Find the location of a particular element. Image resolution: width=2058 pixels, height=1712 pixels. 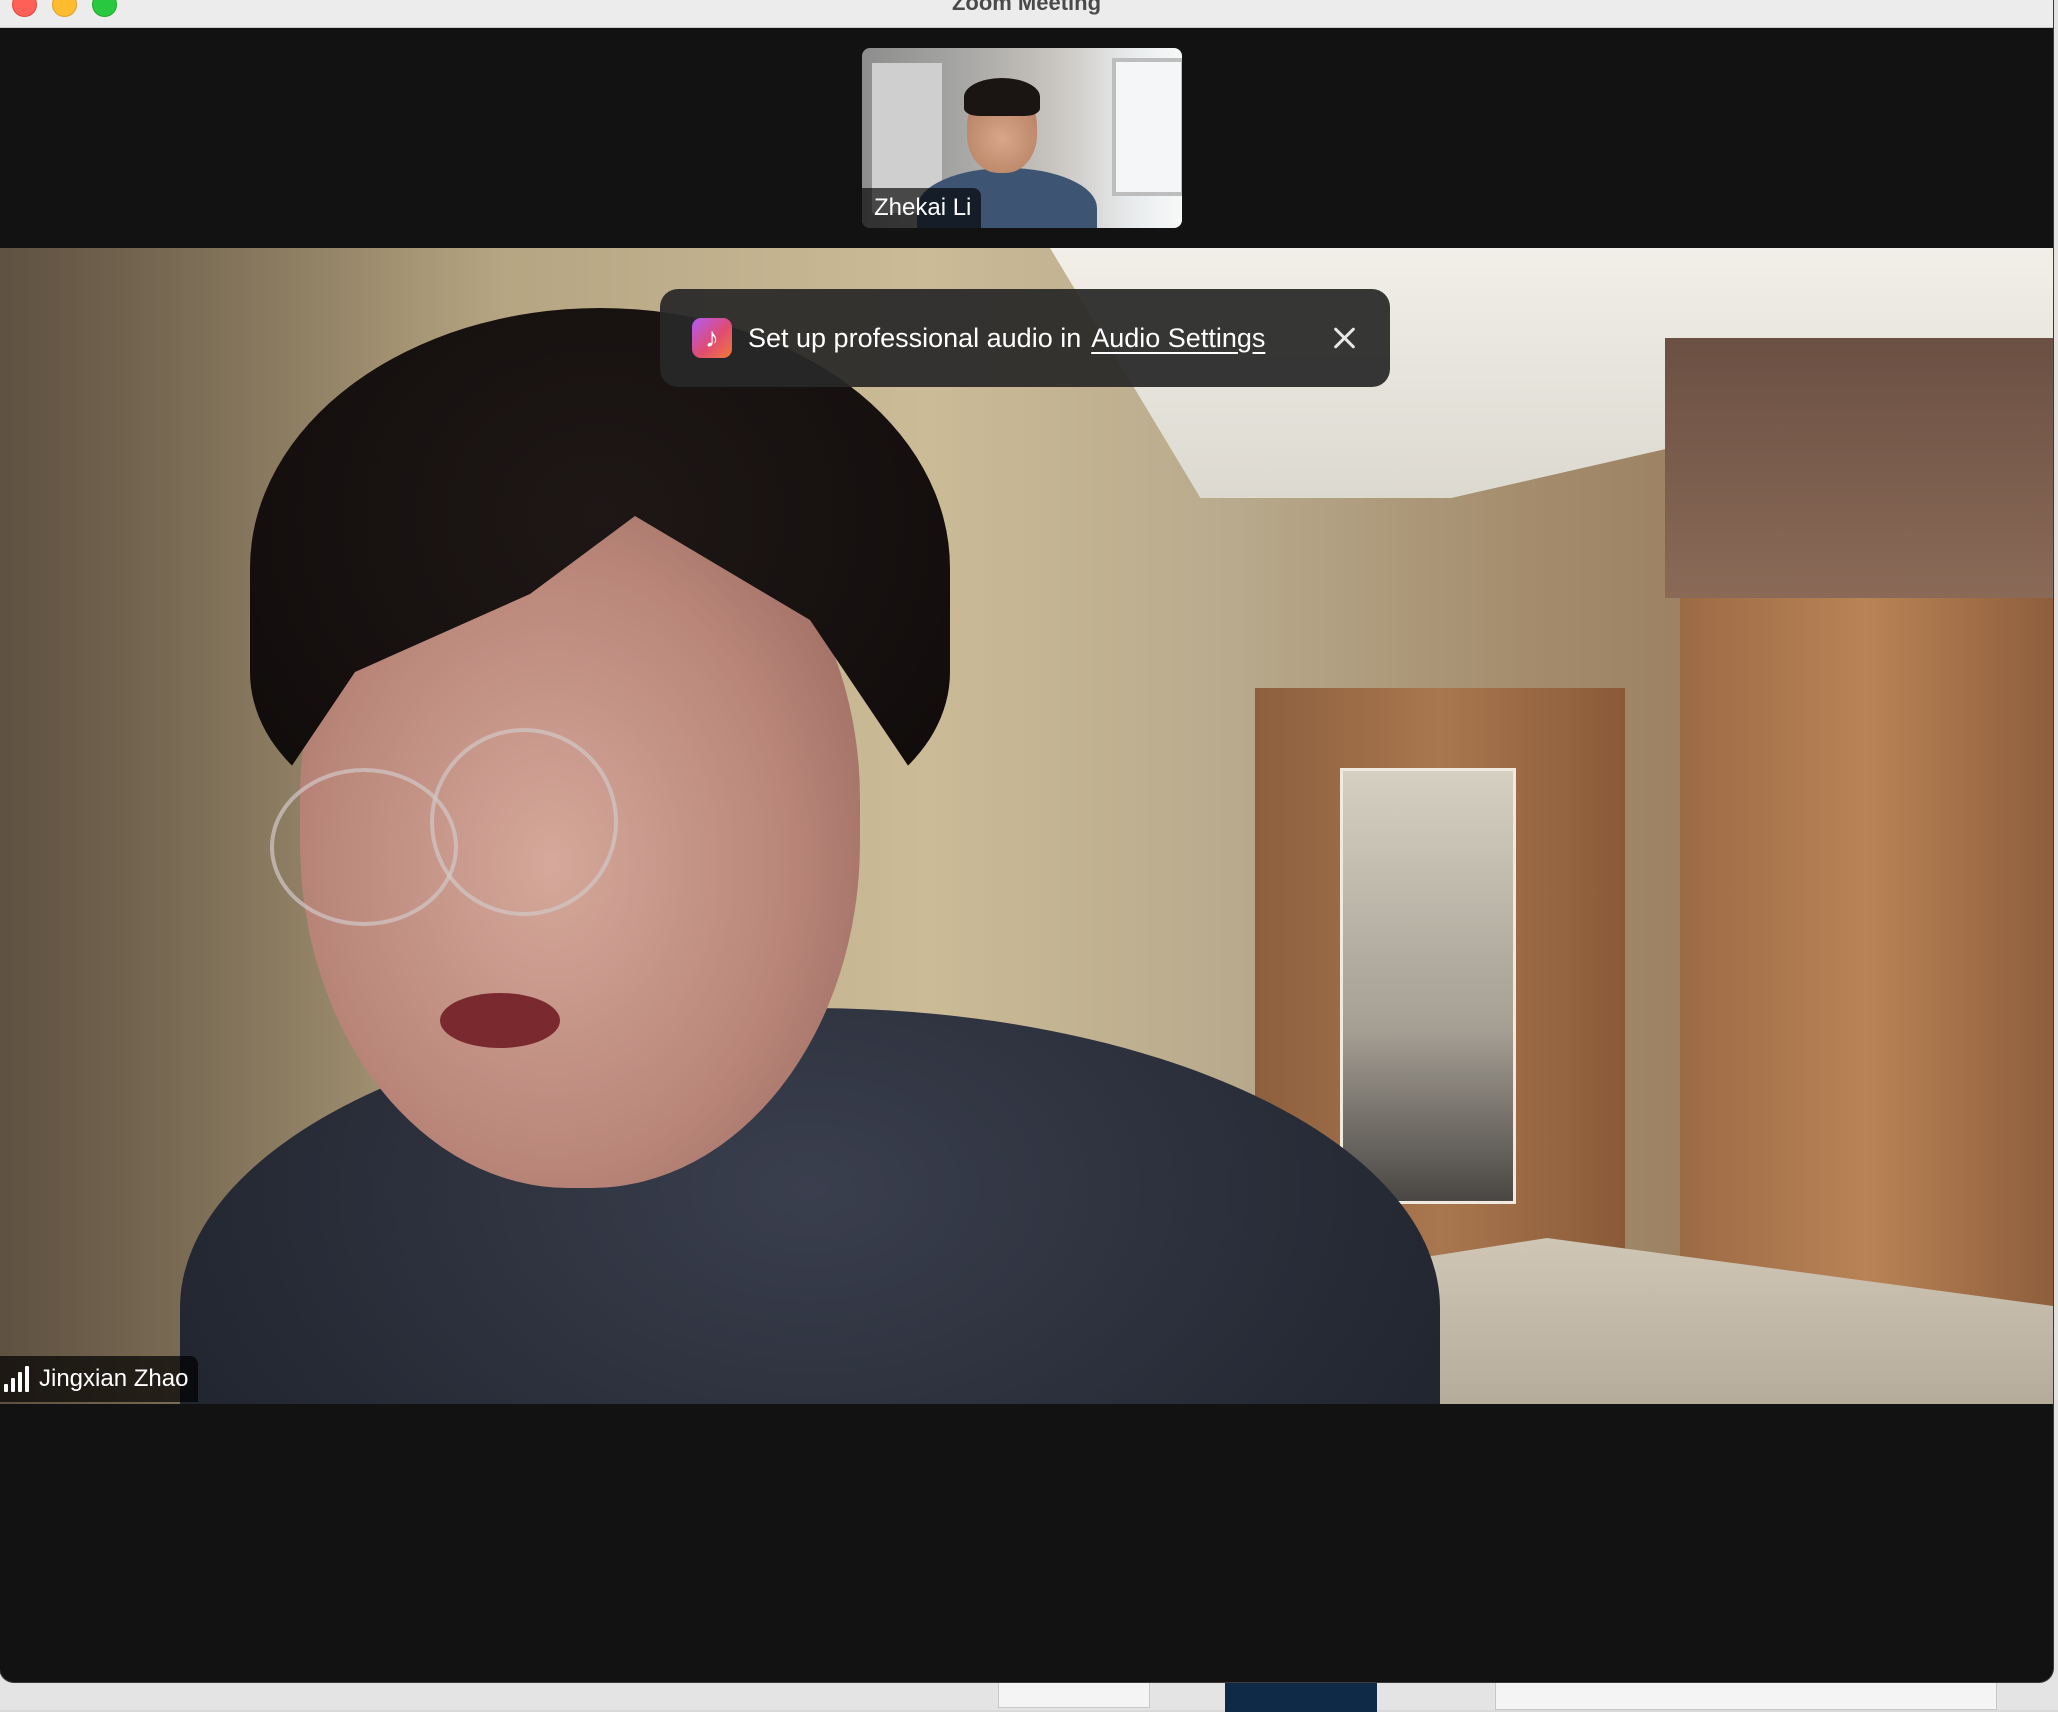

thumbnail-participant-name: Zhekai Li is located at coordinates (923, 207).